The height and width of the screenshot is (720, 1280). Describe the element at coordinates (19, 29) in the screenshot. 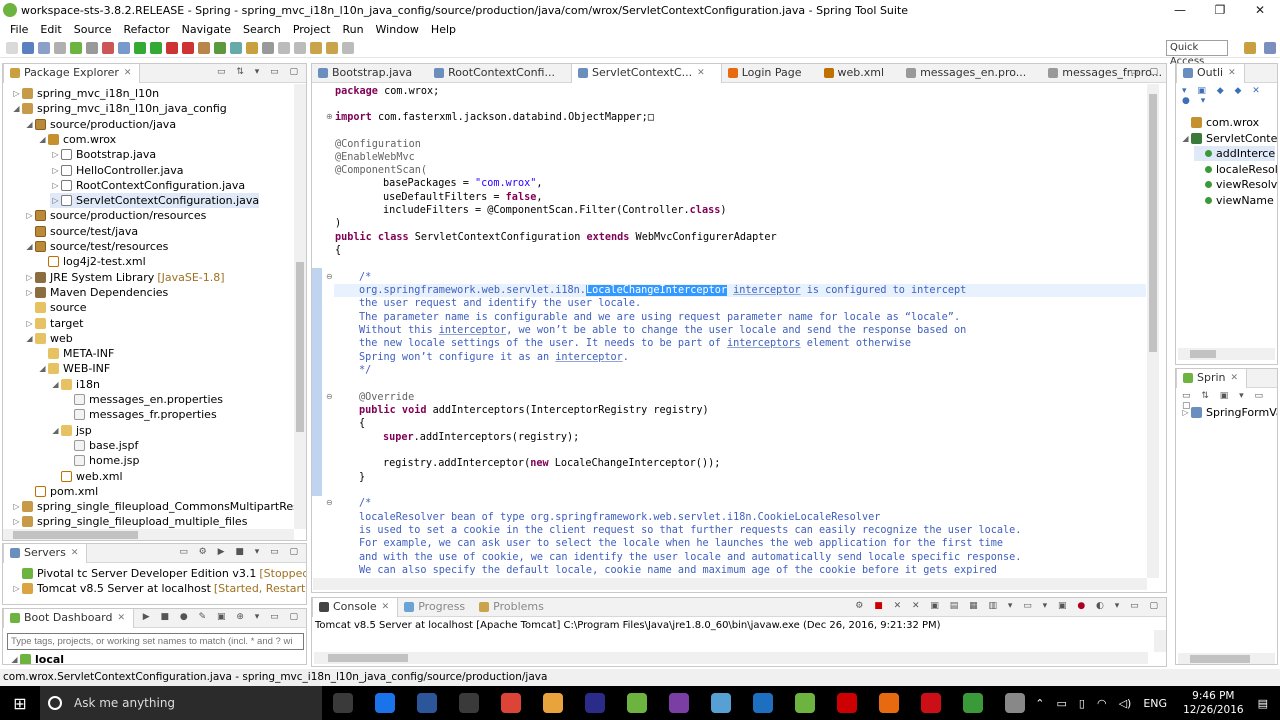

I see `menu-file: File` at that location.